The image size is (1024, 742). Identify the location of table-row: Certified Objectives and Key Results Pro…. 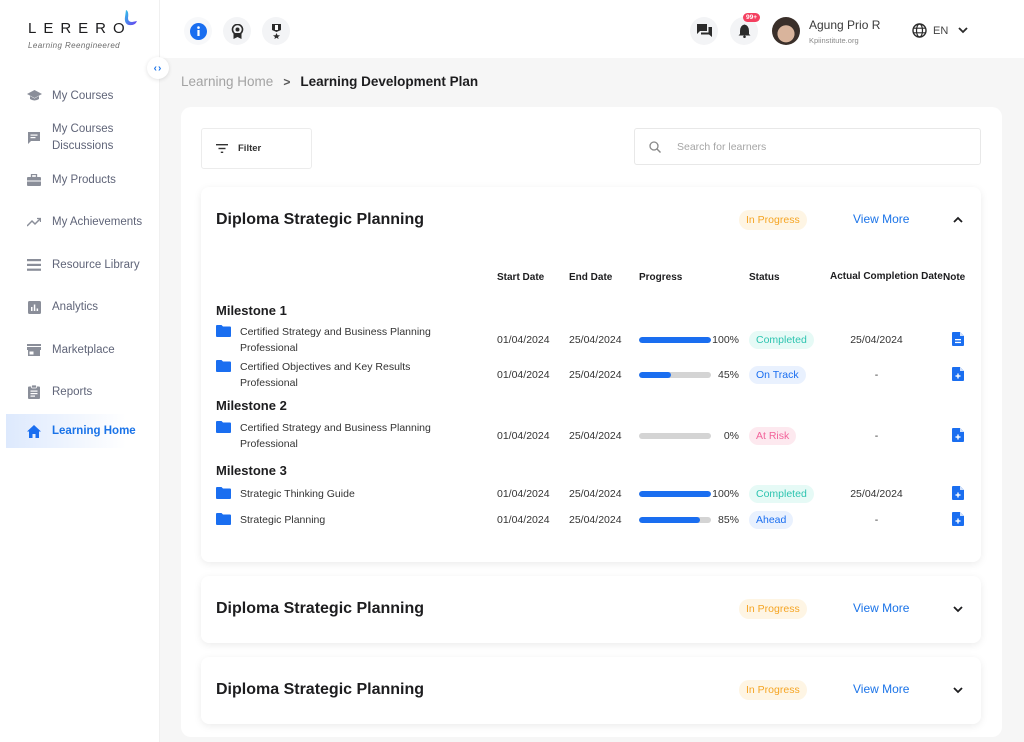
(594, 375).